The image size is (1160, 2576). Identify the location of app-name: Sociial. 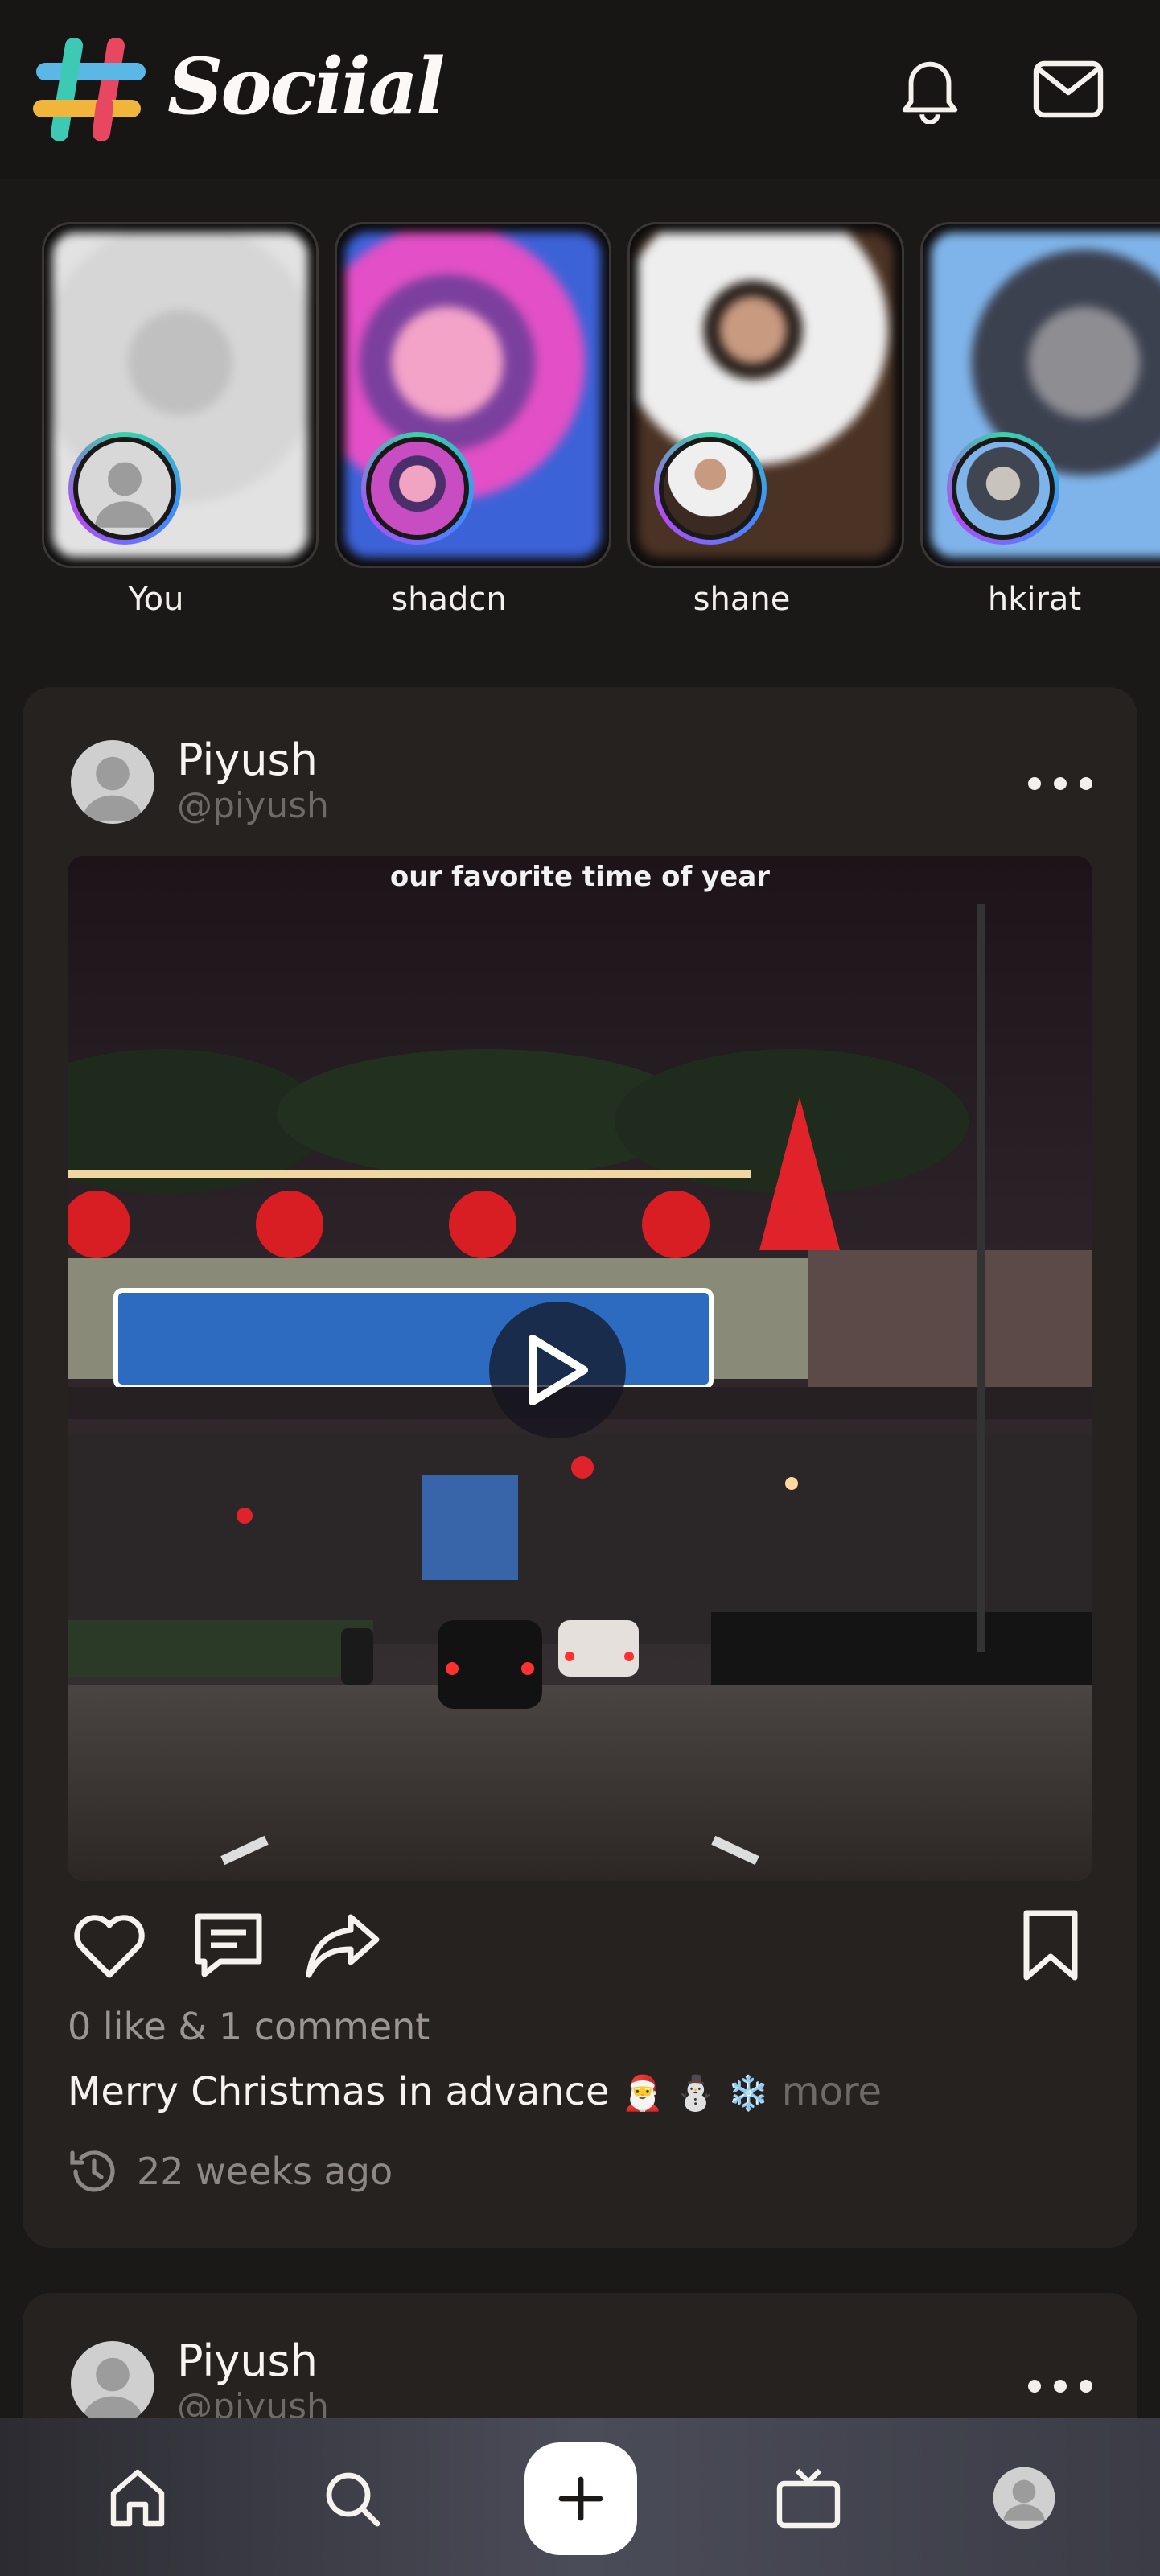
(306, 86).